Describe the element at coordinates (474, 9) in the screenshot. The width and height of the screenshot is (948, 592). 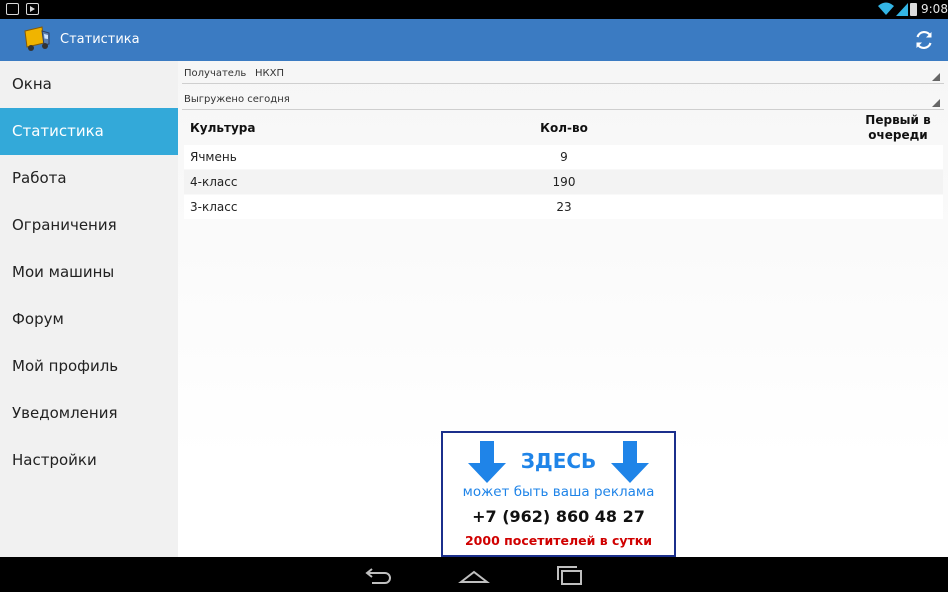
I see `status-bar: 9:08` at that location.